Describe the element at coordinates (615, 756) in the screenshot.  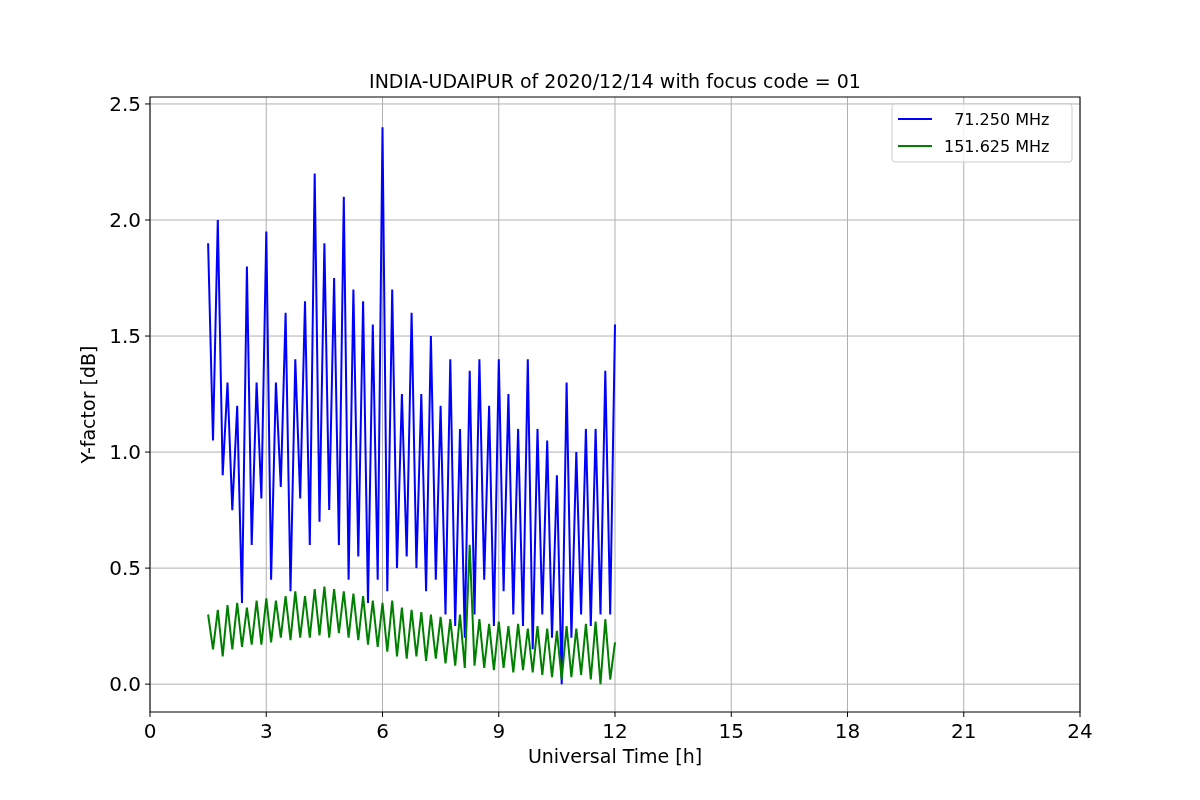
I see `x-axis-label: Universal Time [h]` at that location.